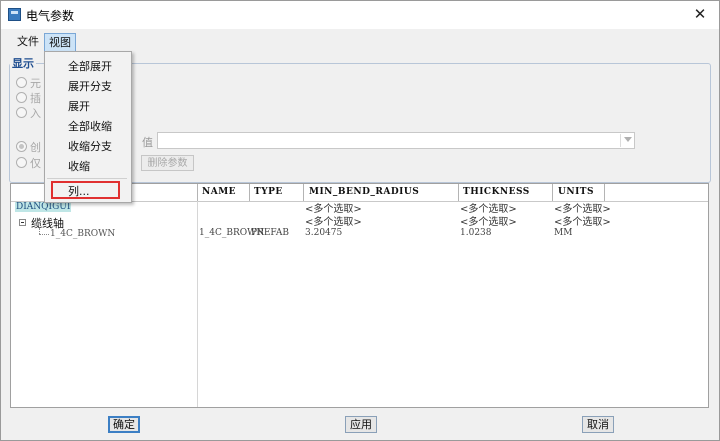 Image resolution: width=720 pixels, height=441 pixels. What do you see at coordinates (21, 162) in the screenshot?
I see `radio-only` at bounding box center [21, 162].